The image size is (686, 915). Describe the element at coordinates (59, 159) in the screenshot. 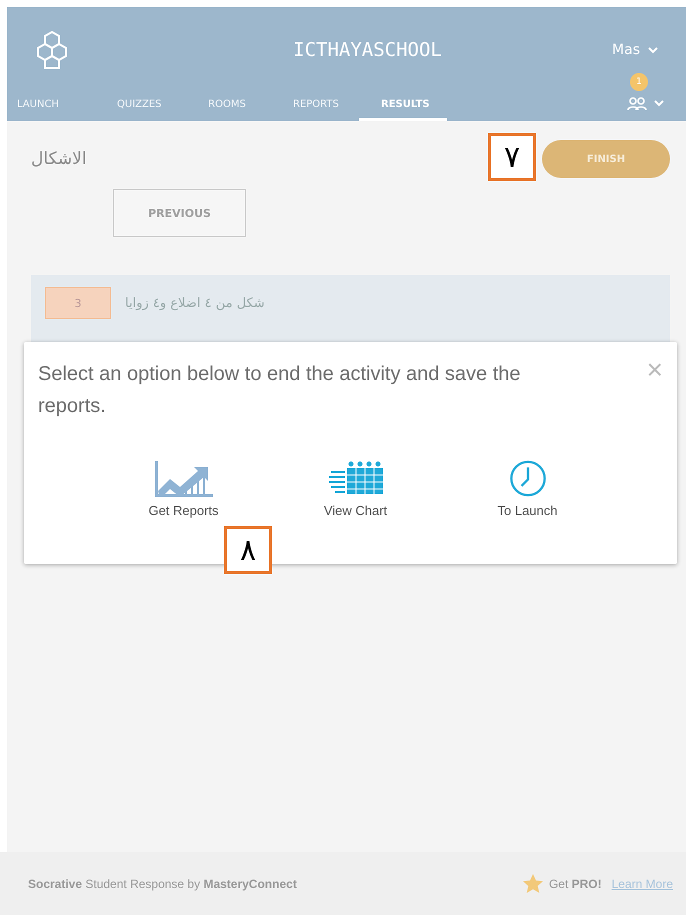

I see `activity-title: الاشكال` at that location.